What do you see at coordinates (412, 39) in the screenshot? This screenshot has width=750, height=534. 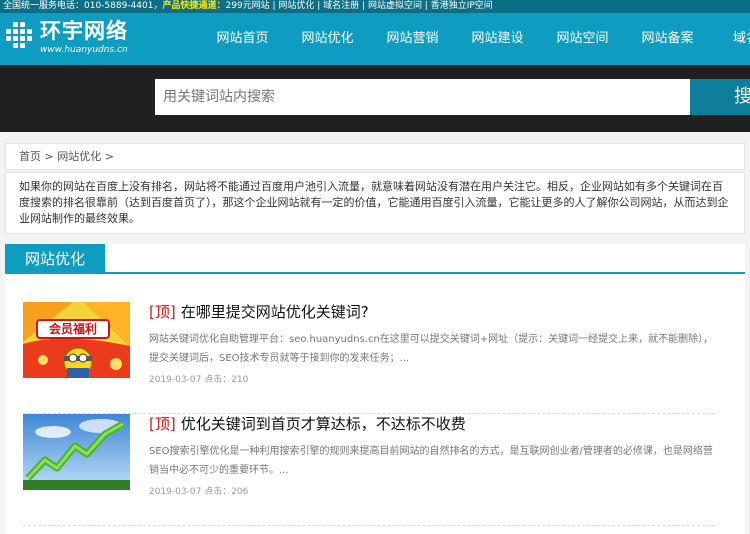 I see `nav-marketing: 网站营销` at bounding box center [412, 39].